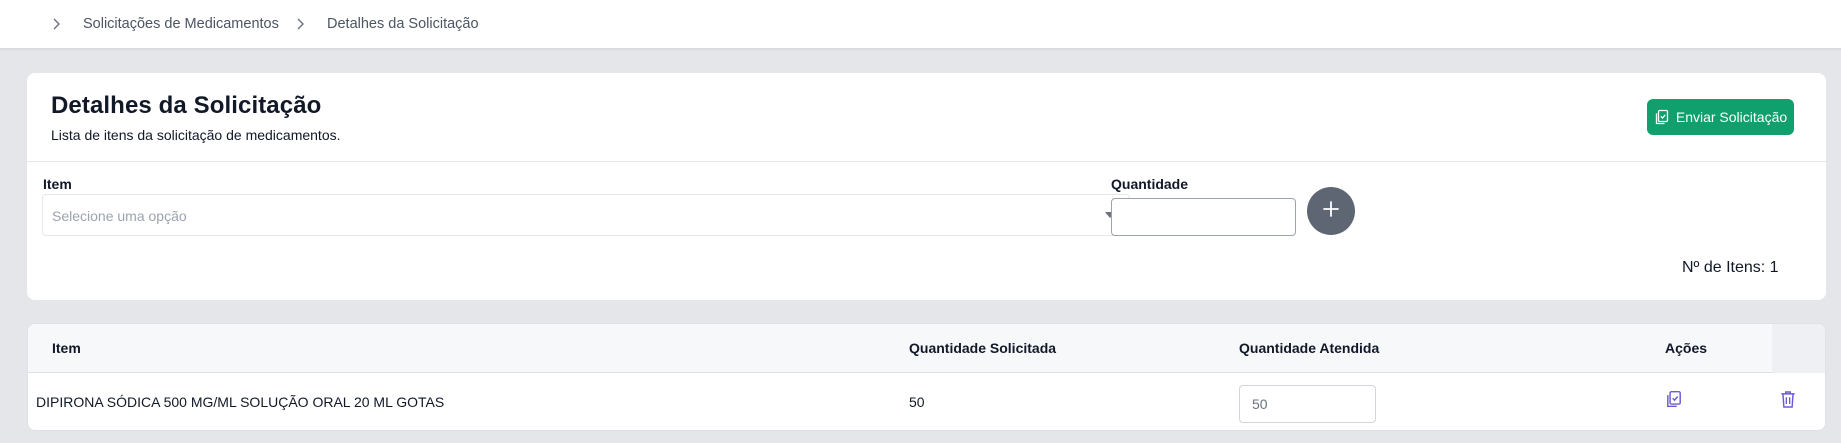 The image size is (1841, 443). I want to click on attended-quantity-input: 50, so click(1307, 404).